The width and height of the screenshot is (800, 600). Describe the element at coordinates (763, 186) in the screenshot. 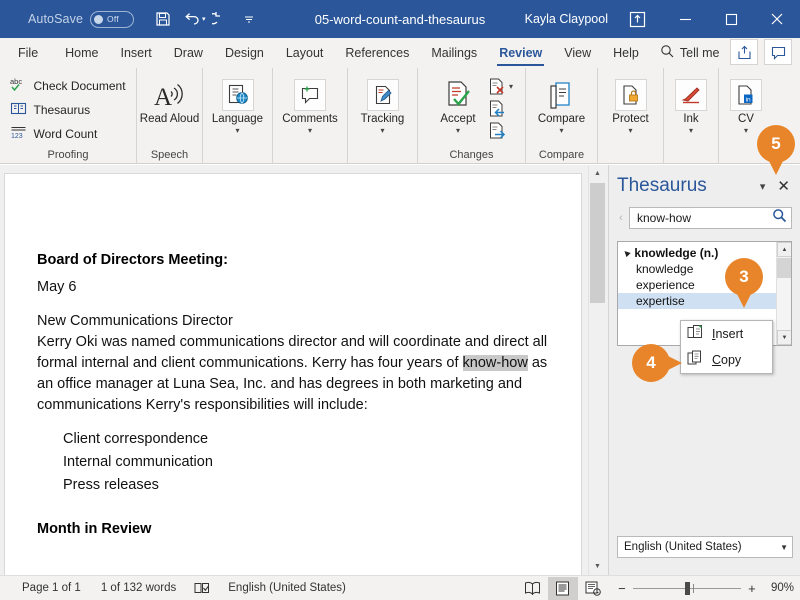

I see `chevron-down-icon: ▾` at that location.